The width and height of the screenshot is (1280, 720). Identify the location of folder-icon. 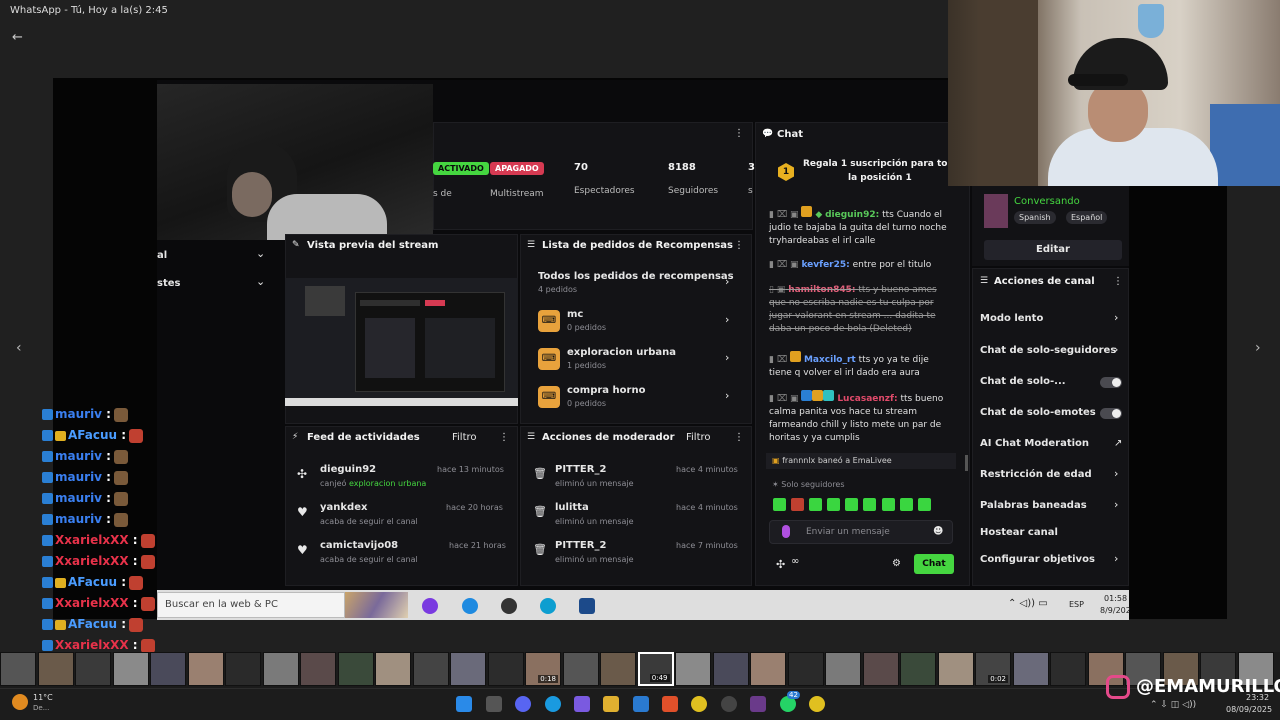
(611, 704).